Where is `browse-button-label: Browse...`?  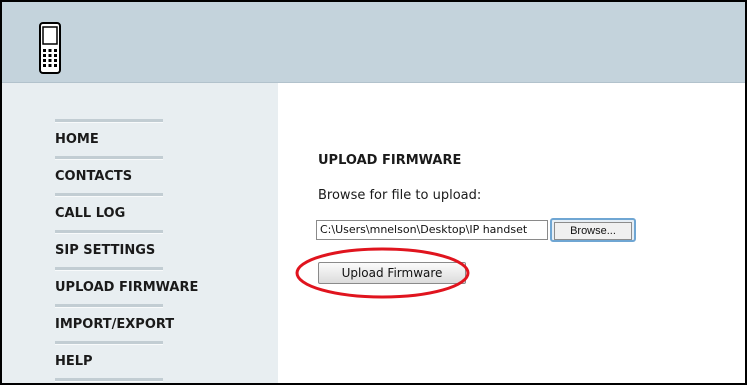 browse-button-label: Browse... is located at coordinates (593, 231).